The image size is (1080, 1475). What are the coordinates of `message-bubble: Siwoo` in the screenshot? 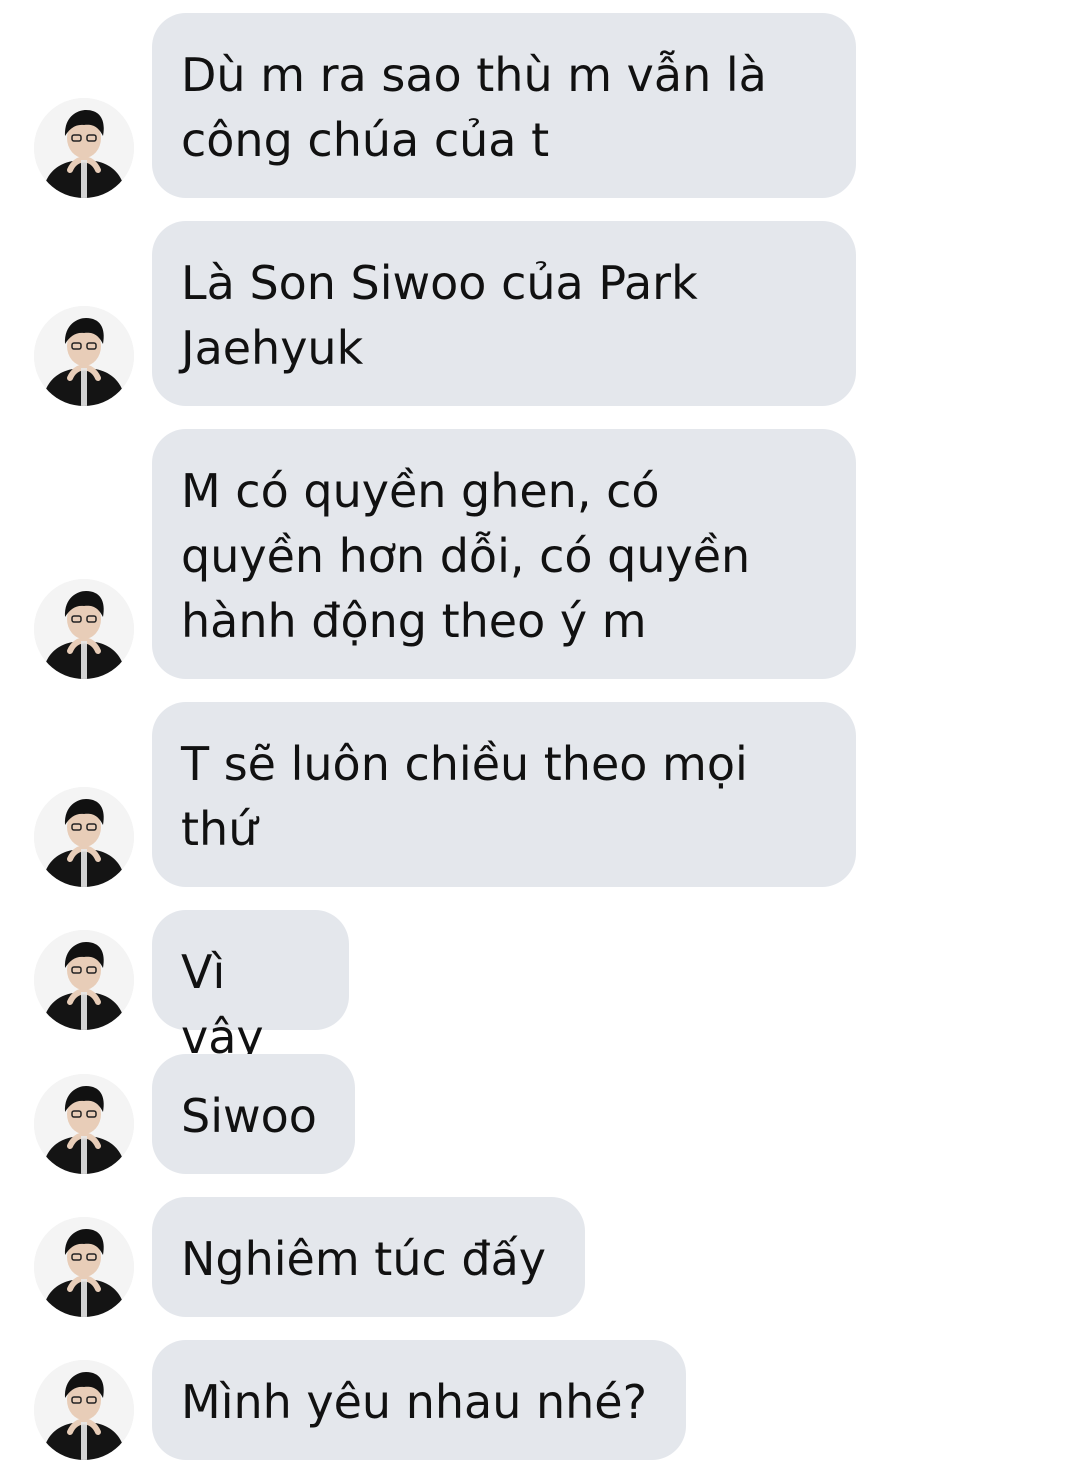 It's located at (253, 1114).